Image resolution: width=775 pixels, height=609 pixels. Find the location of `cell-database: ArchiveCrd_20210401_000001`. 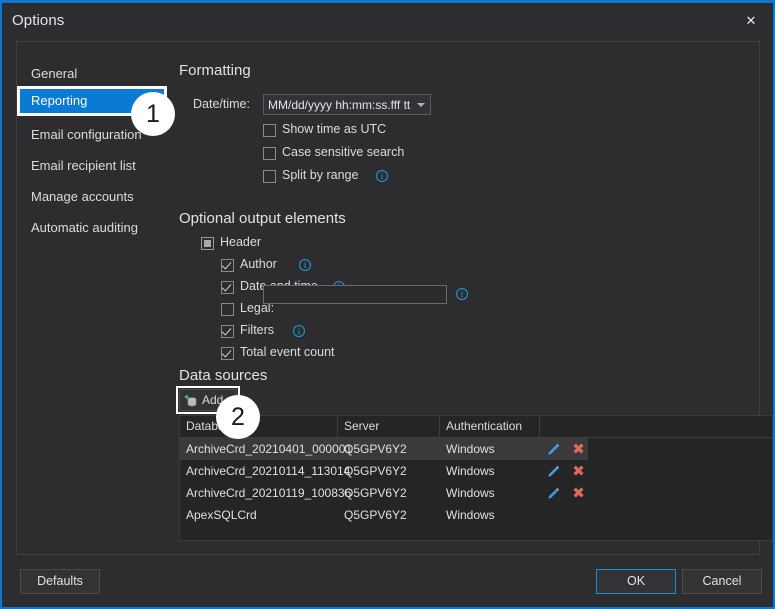

cell-database: ArchiveCrd_20210401_000001 is located at coordinates (269, 449).